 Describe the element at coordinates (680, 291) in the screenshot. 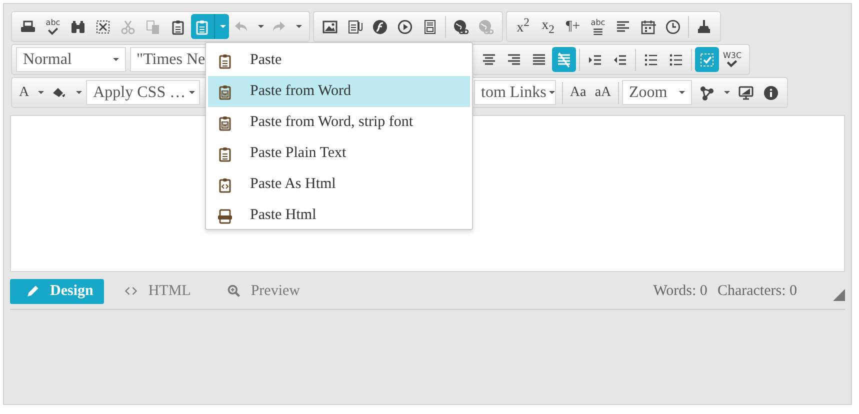

I see `counter-text: Words: 0` at that location.